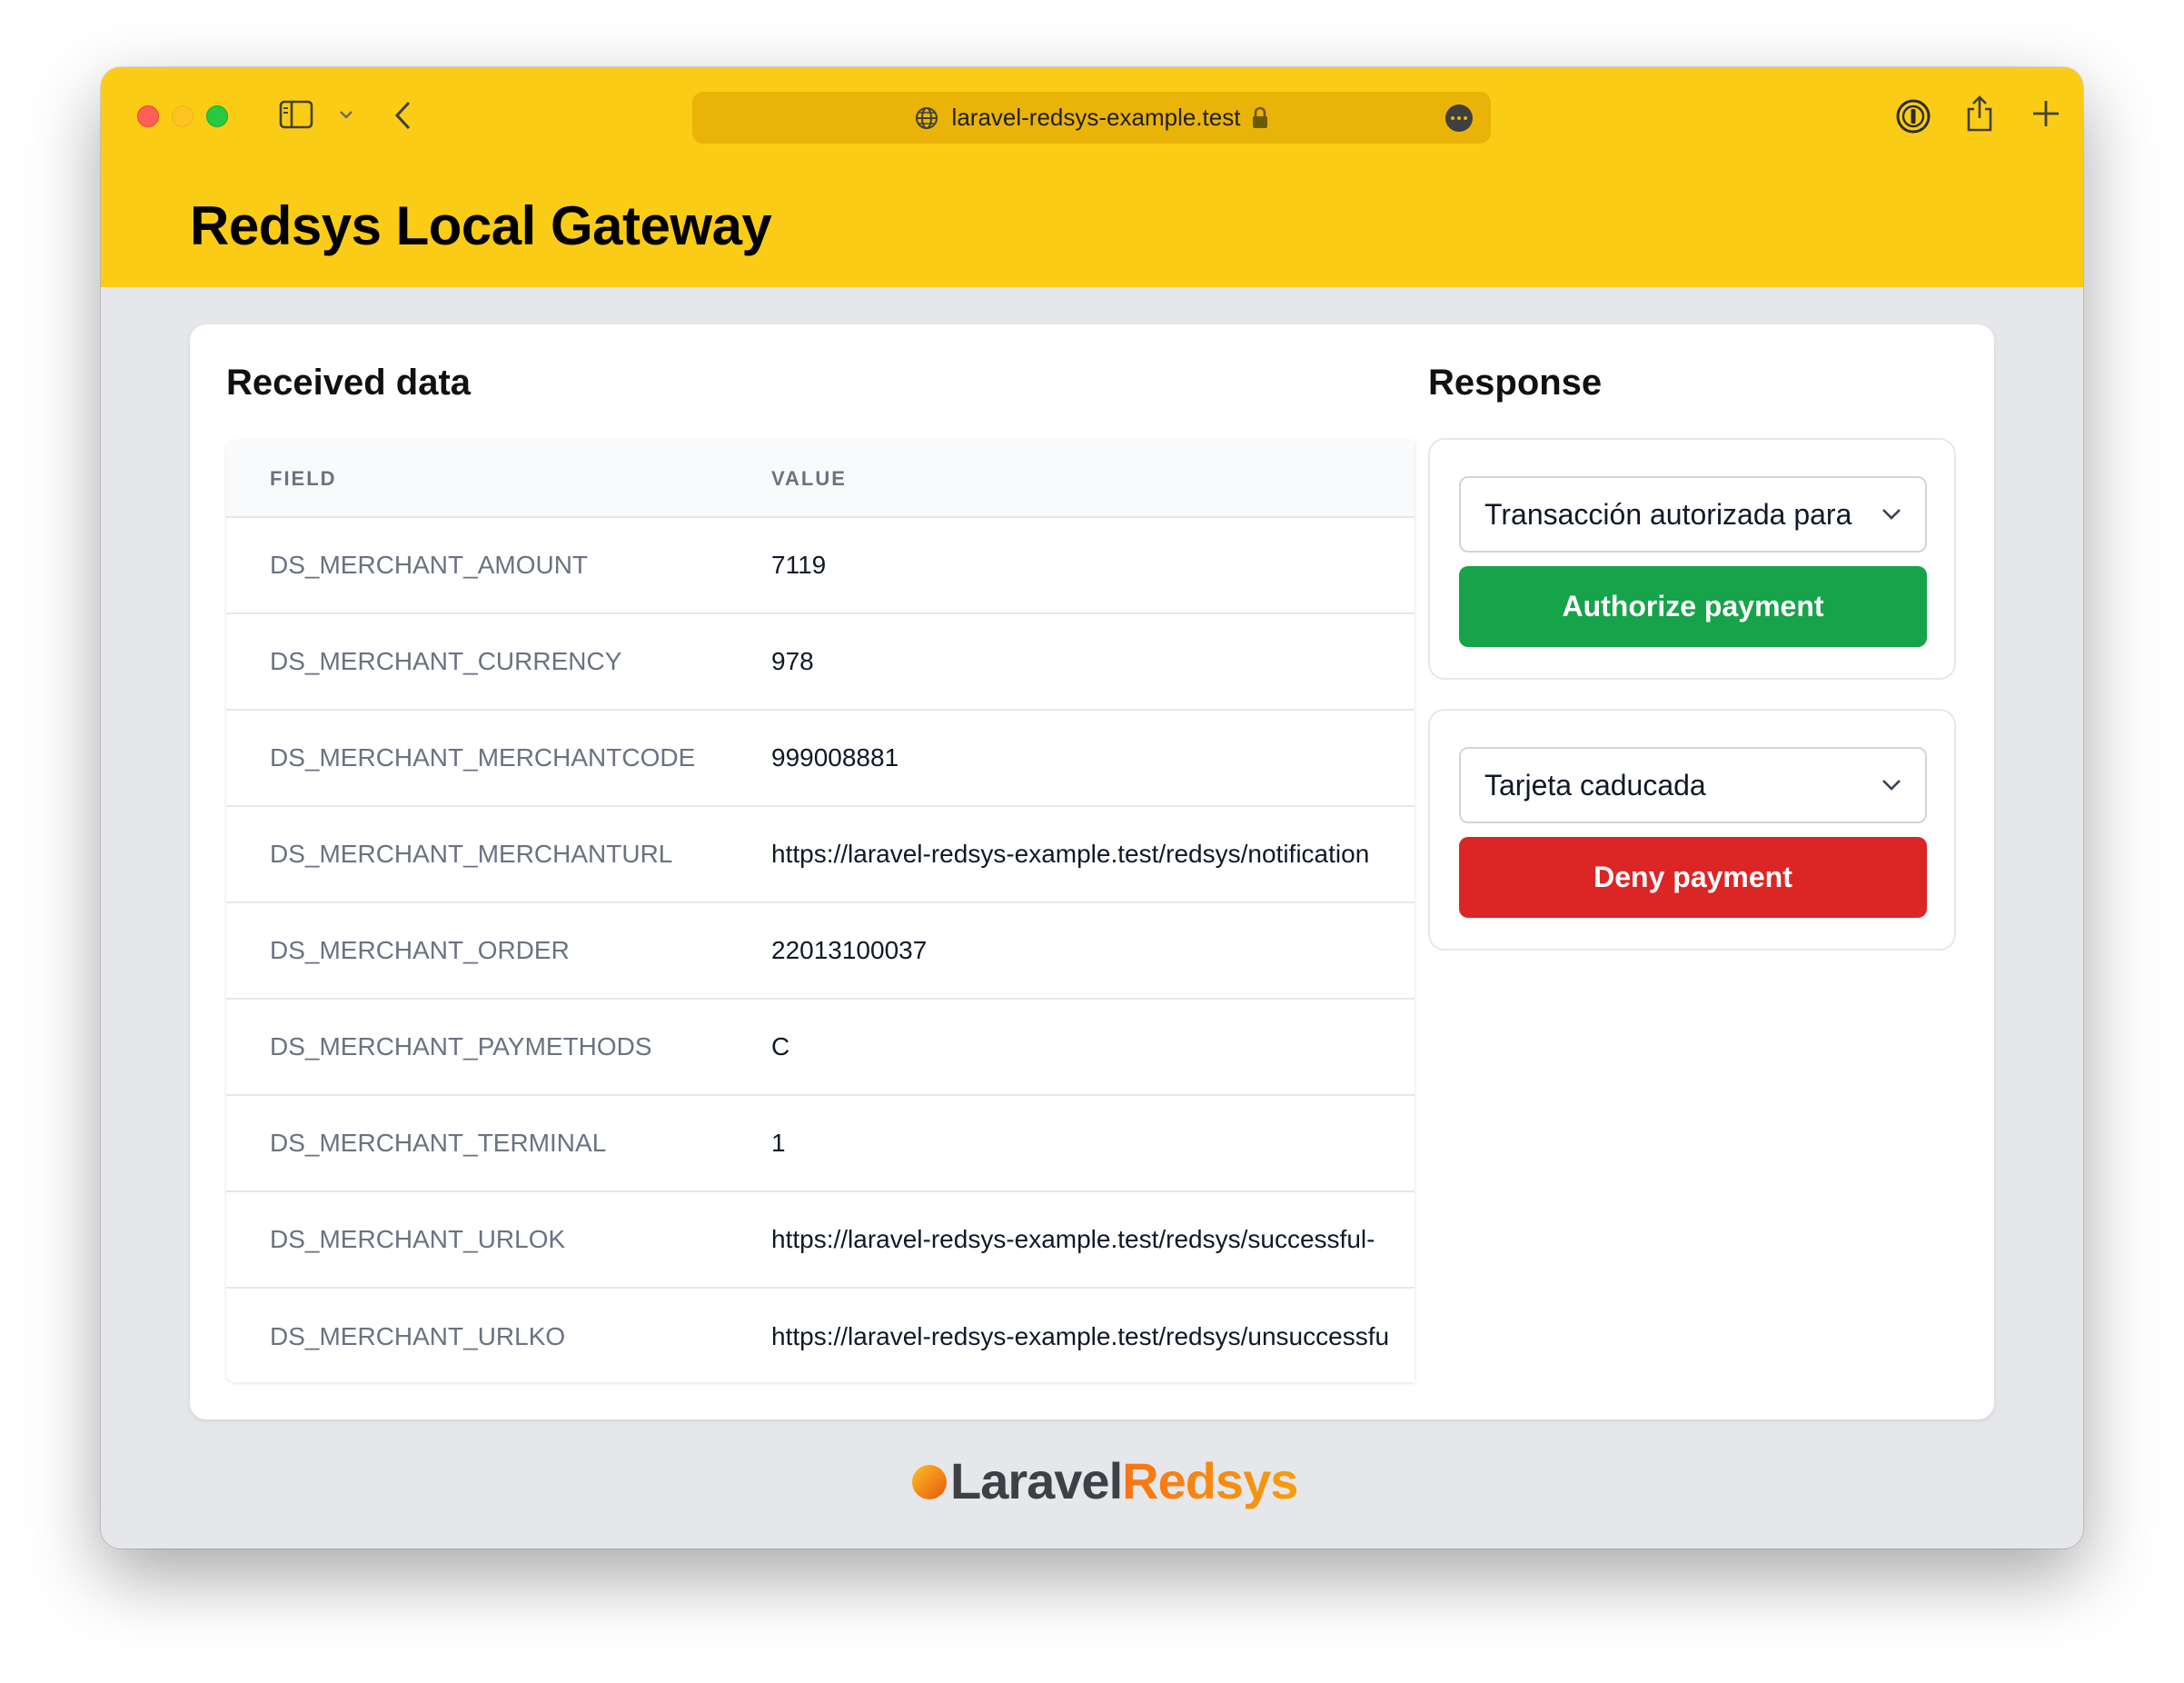 The width and height of the screenshot is (2184, 1683). What do you see at coordinates (1913, 116) in the screenshot?
I see `password-manager-icon` at bounding box center [1913, 116].